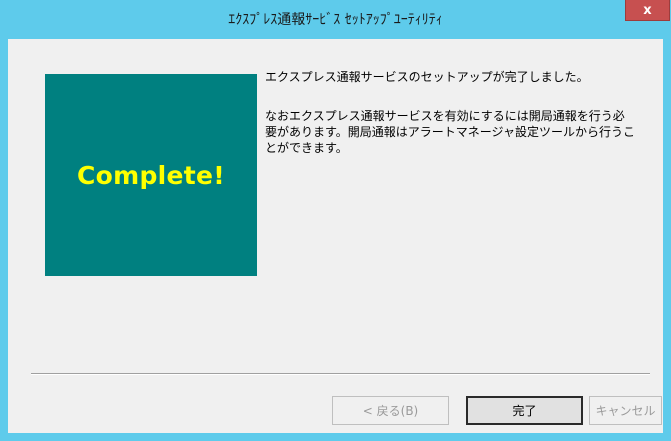  I want to click on close-icon: x, so click(647, 10).